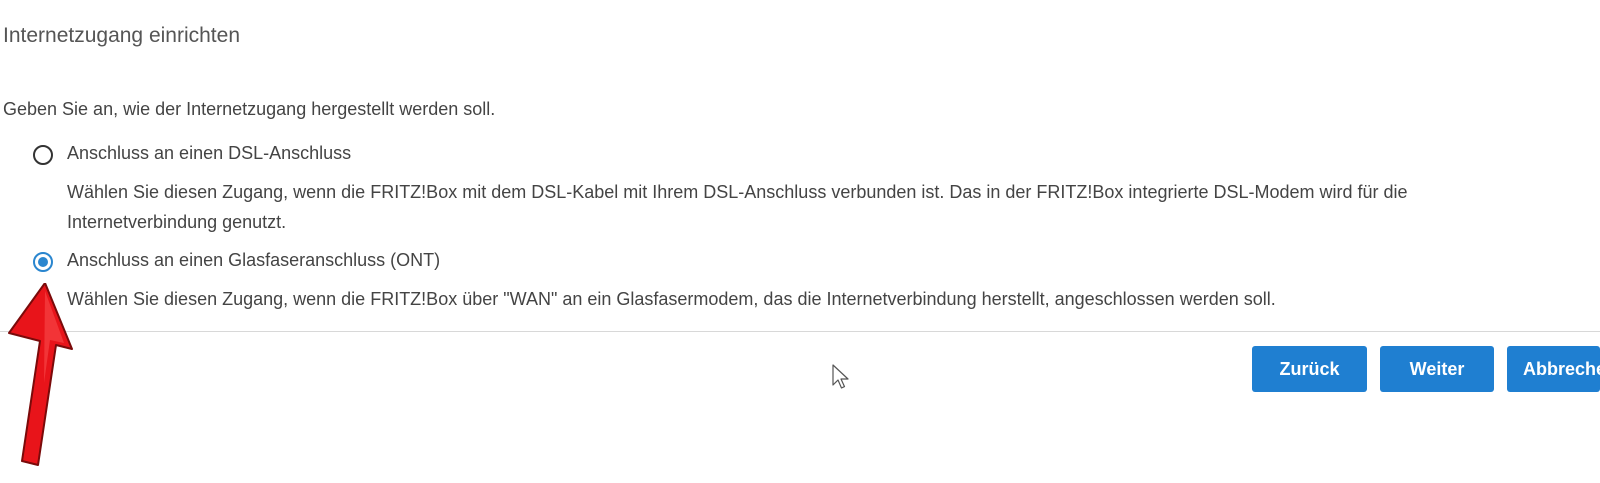 The width and height of the screenshot is (1600, 483). I want to click on mouse-cursor-icon, so click(840, 376).